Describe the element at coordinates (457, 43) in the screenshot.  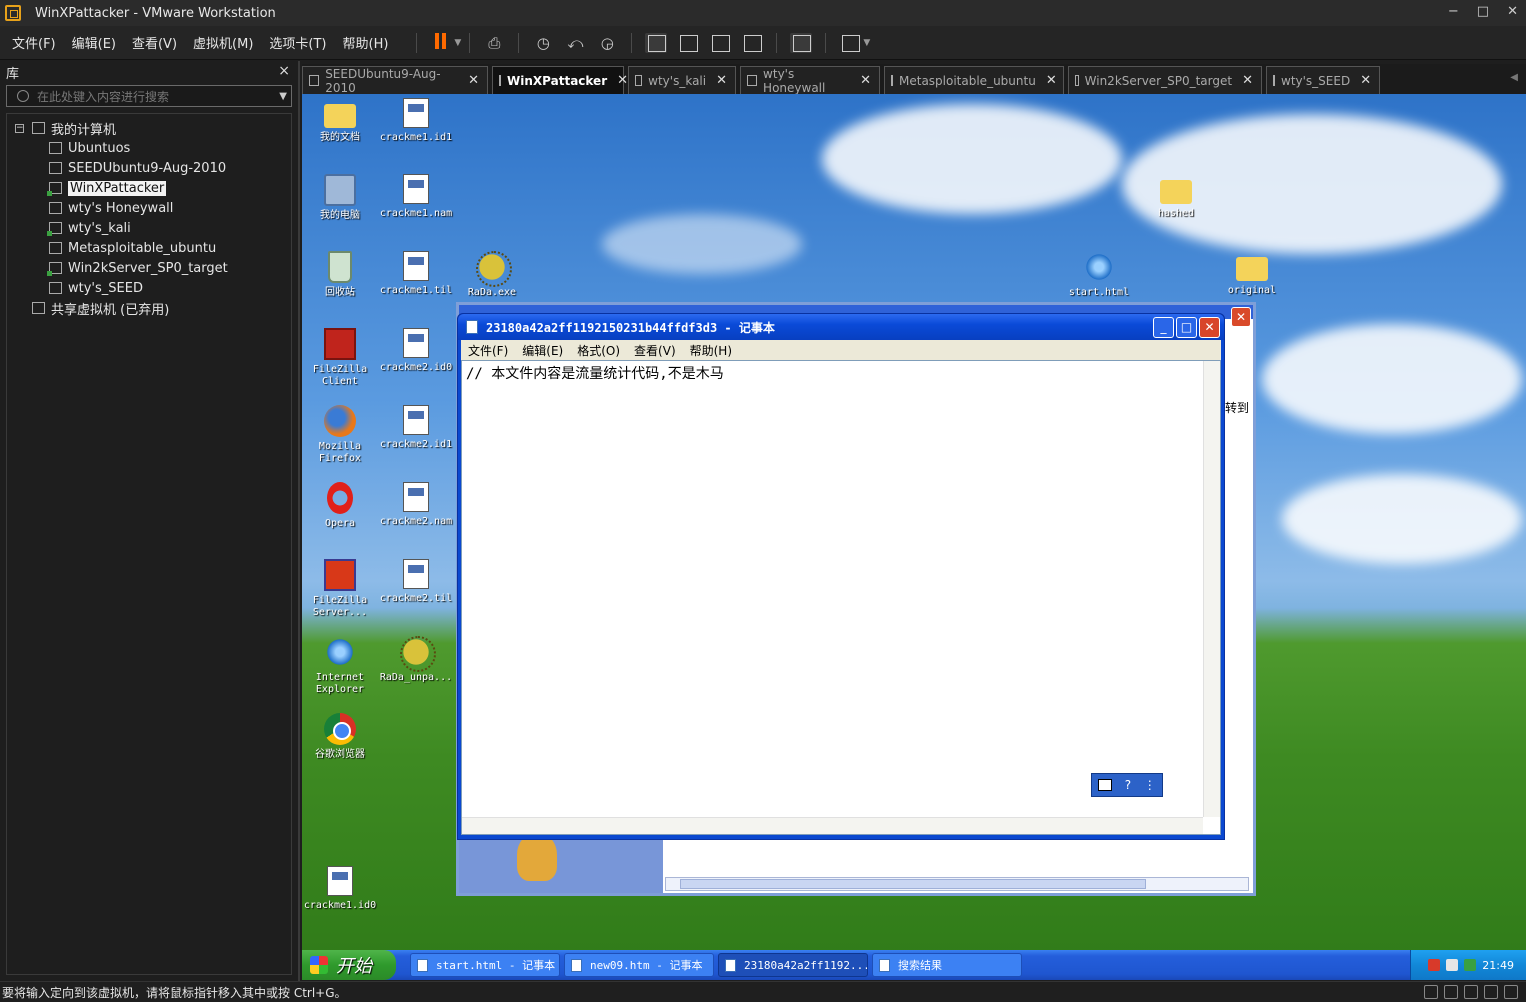
I see `pause-dropdown-icon: ▼` at that location.